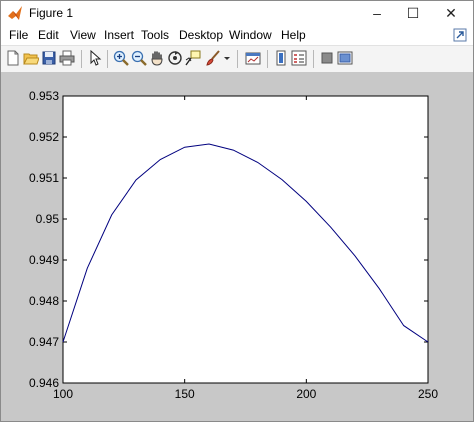  What do you see at coordinates (44, 301) in the screenshot?
I see `y-tick-label: 0.948` at bounding box center [44, 301].